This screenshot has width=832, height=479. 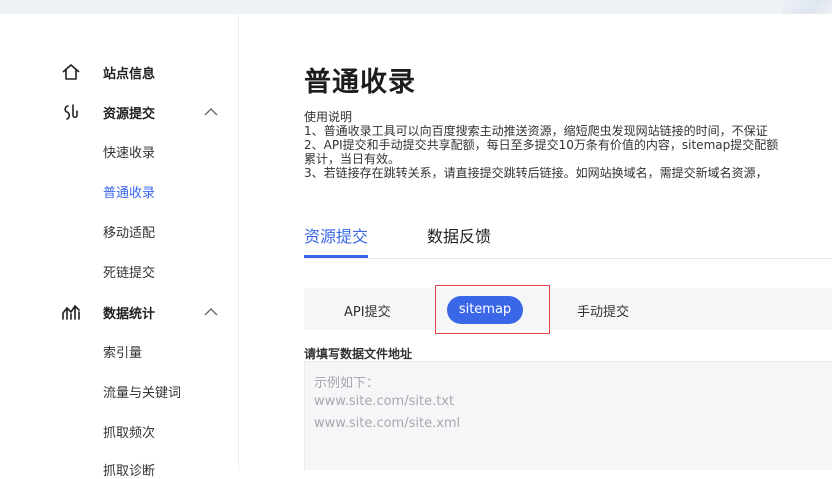 I want to click on sidebar-subitem-quick-index: 快速收录, so click(x=129, y=151).